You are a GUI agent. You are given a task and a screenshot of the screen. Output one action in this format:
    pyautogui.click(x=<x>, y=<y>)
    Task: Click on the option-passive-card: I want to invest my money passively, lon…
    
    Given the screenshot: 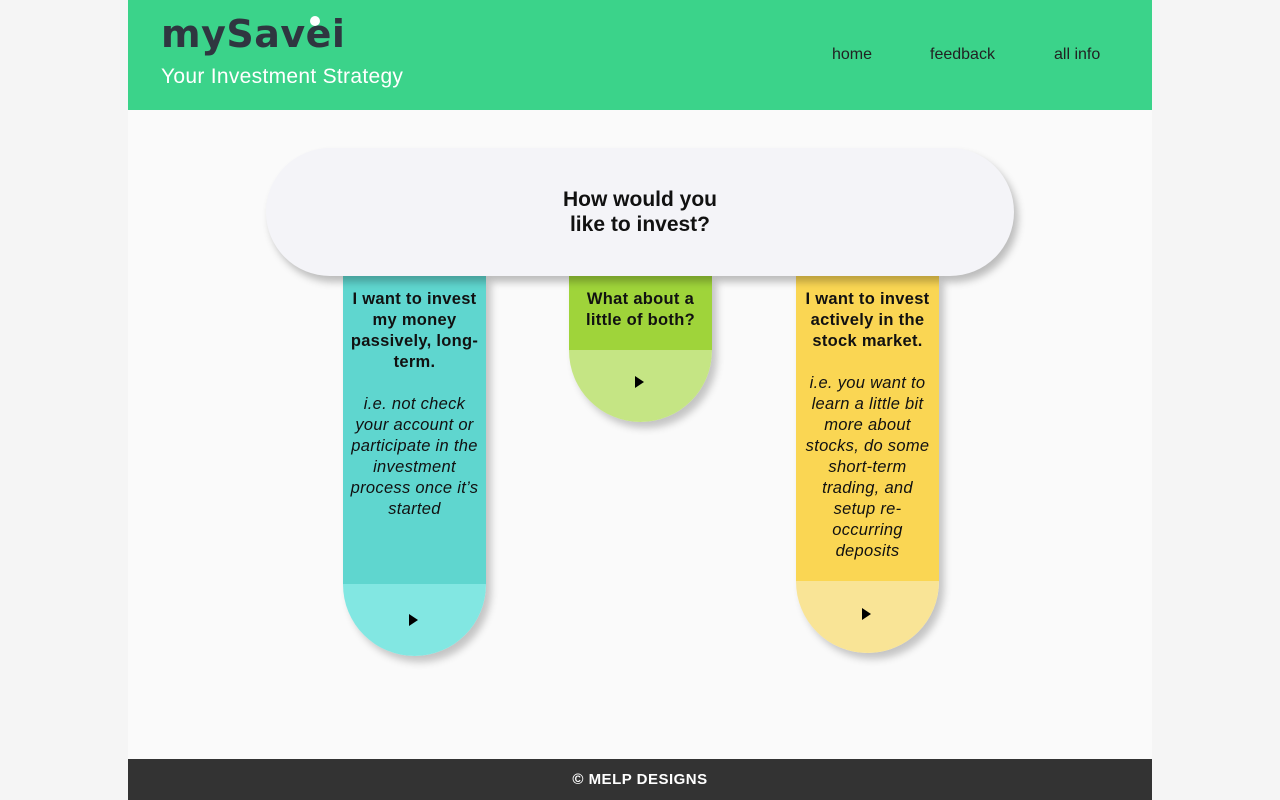 What is the action you would take?
    pyautogui.click(x=414, y=466)
    